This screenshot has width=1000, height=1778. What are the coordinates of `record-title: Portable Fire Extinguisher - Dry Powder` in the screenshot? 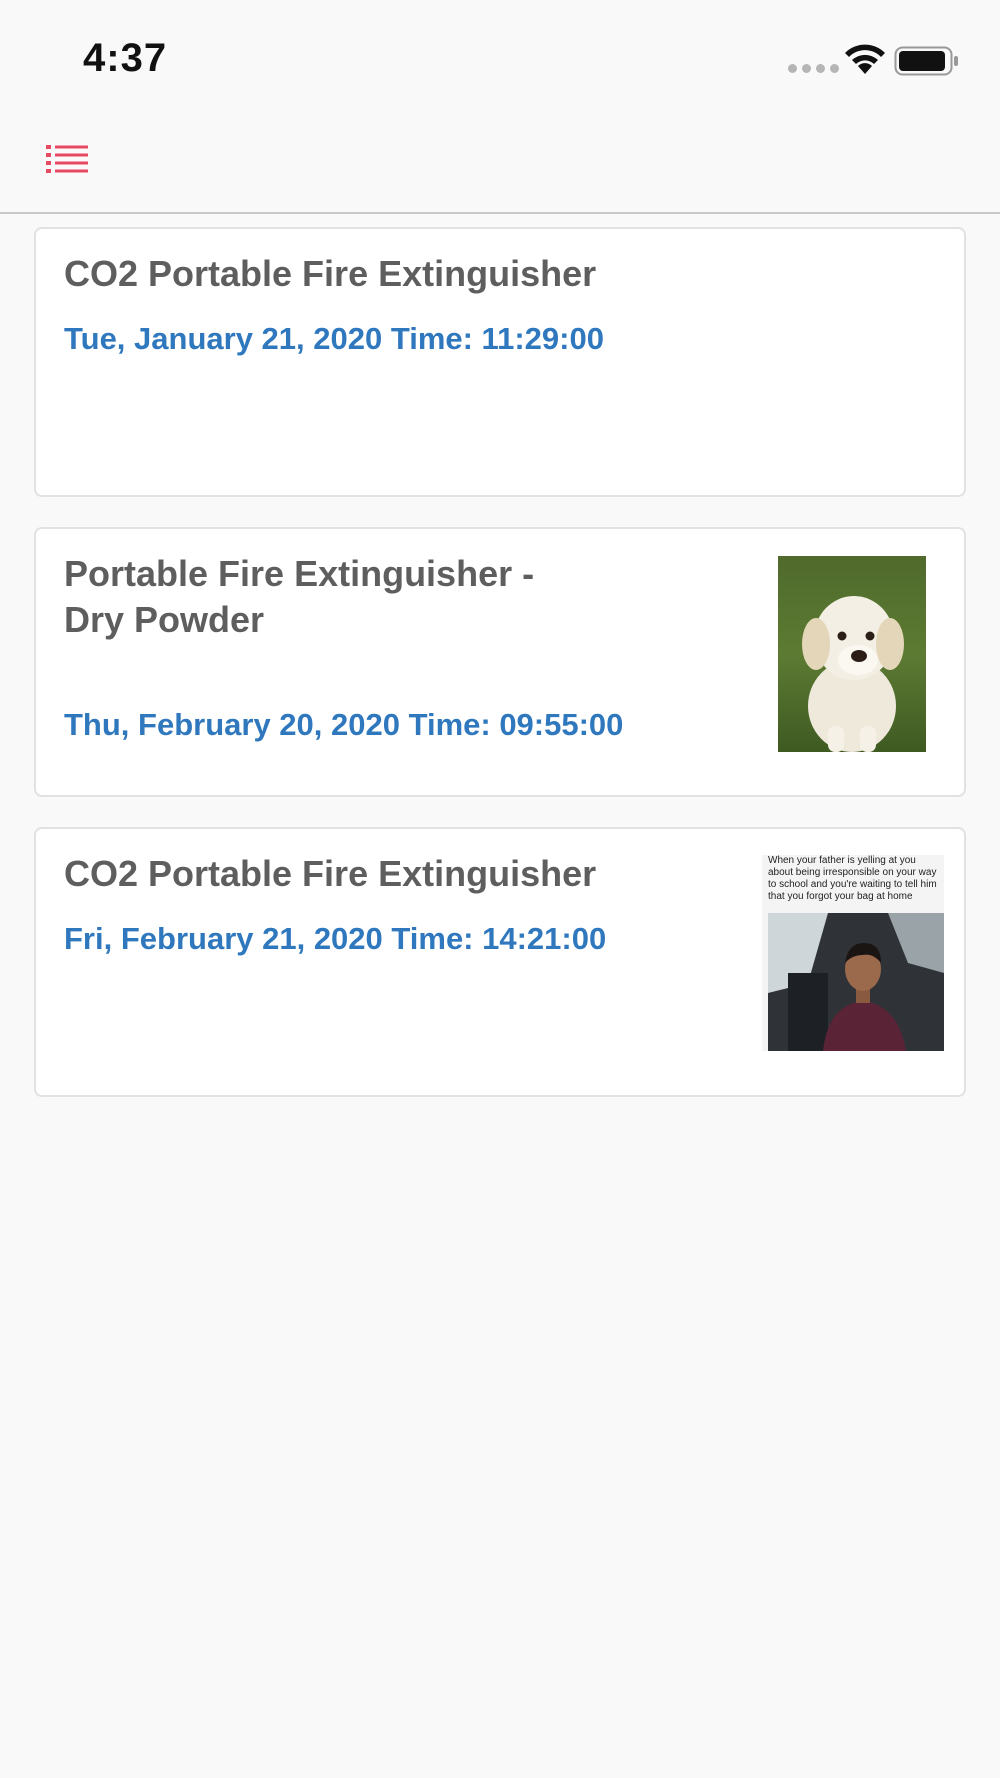 It's located at (299, 596).